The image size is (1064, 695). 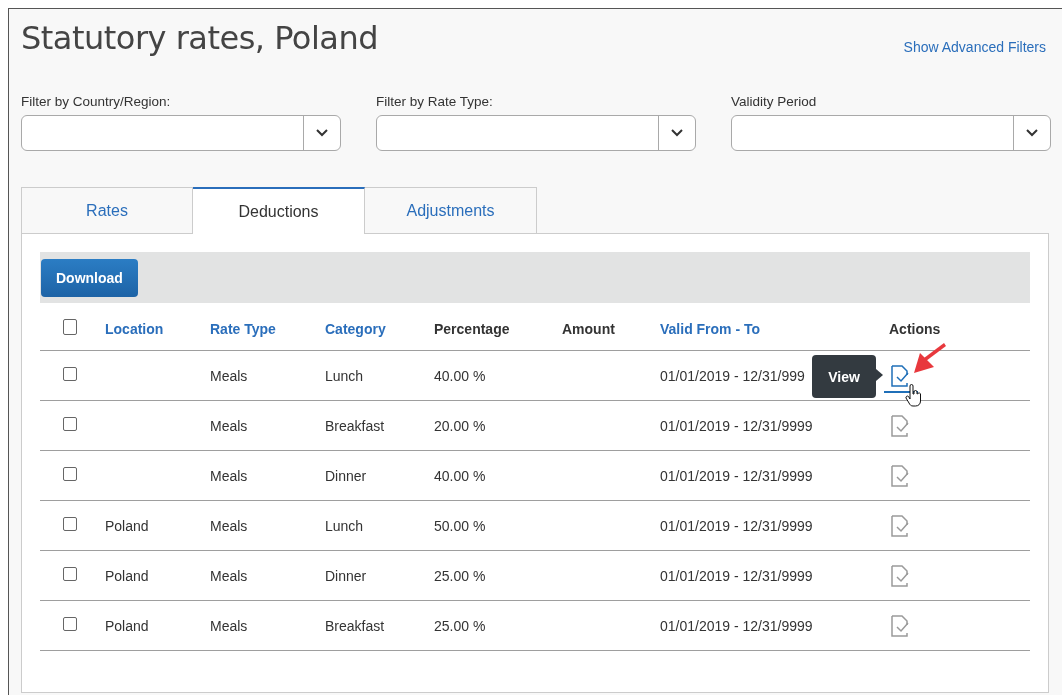 What do you see at coordinates (710, 327) in the screenshot?
I see `column-header: Valid From - To` at bounding box center [710, 327].